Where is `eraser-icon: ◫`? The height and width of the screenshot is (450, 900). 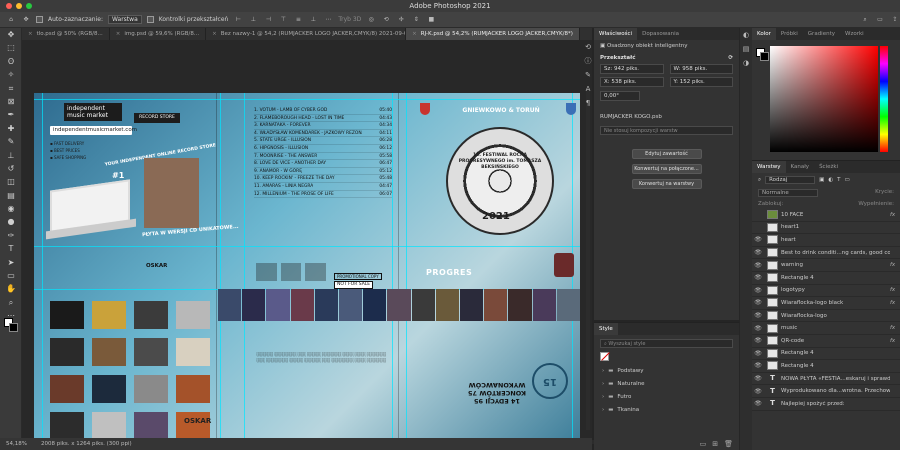 eraser-icon: ◫ is located at coordinates (11, 181).